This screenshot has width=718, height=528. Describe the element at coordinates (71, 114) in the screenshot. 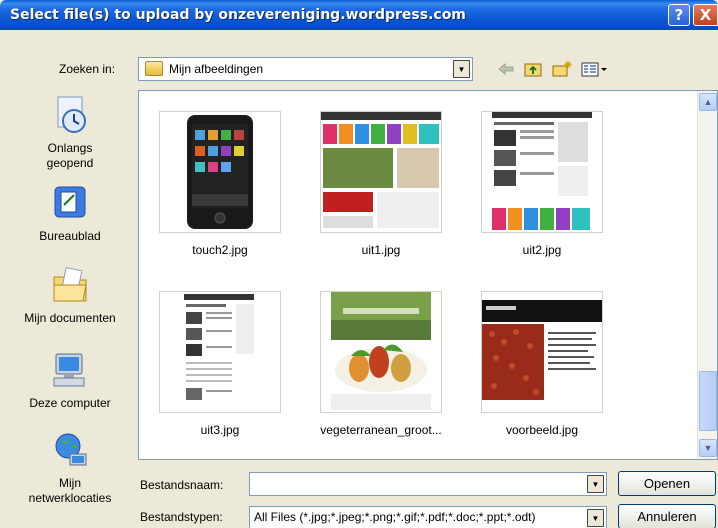

I see `recent-icon` at that location.